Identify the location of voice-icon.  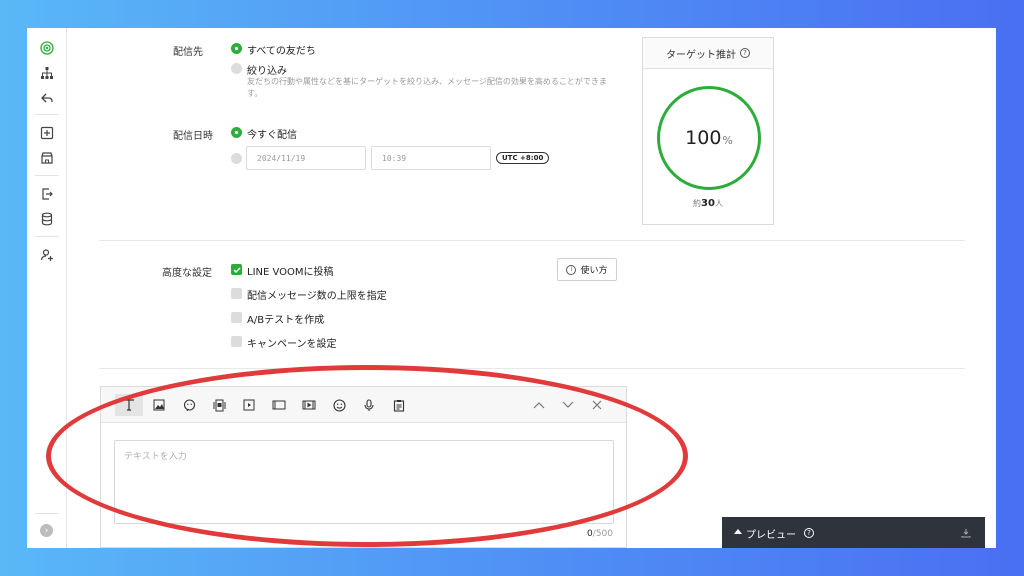
(369, 405).